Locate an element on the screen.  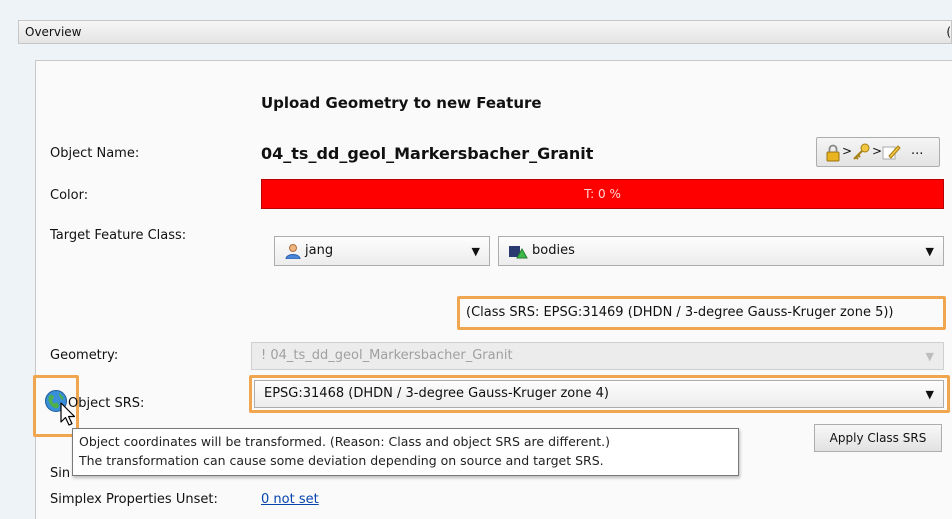
overview-title: Overview is located at coordinates (53, 32).